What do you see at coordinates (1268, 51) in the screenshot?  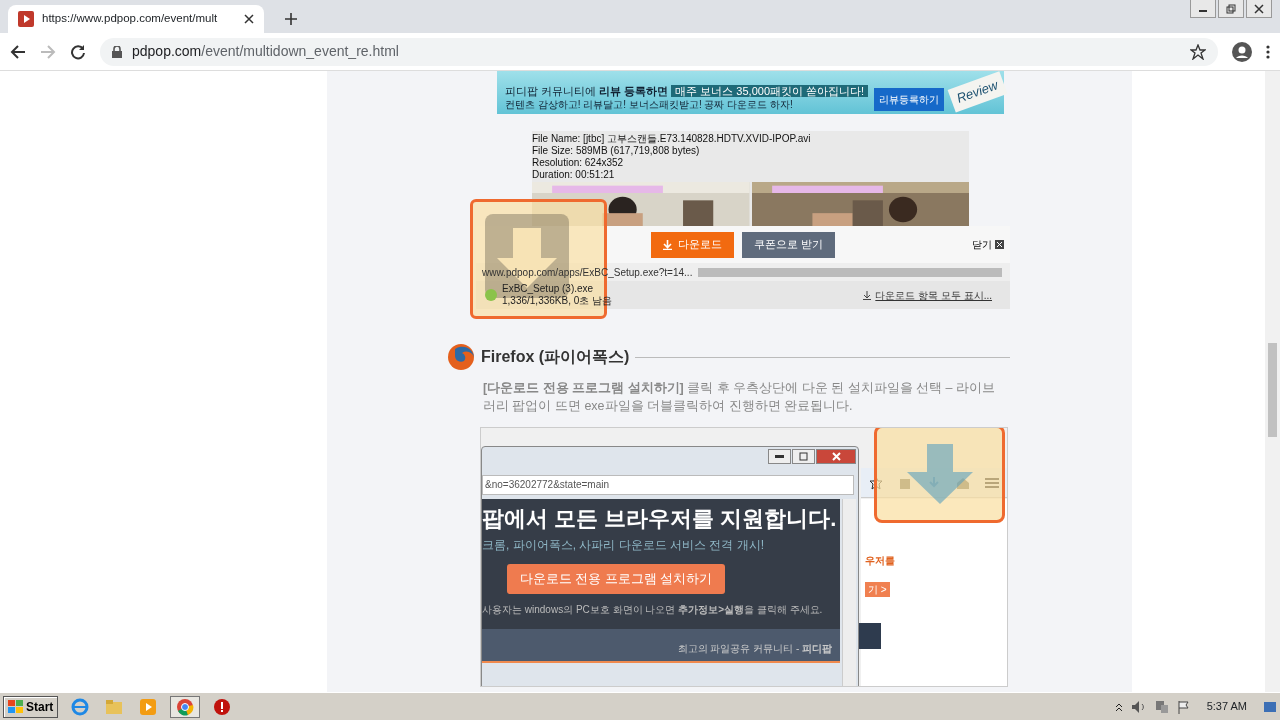 I see `menu-icon` at bounding box center [1268, 51].